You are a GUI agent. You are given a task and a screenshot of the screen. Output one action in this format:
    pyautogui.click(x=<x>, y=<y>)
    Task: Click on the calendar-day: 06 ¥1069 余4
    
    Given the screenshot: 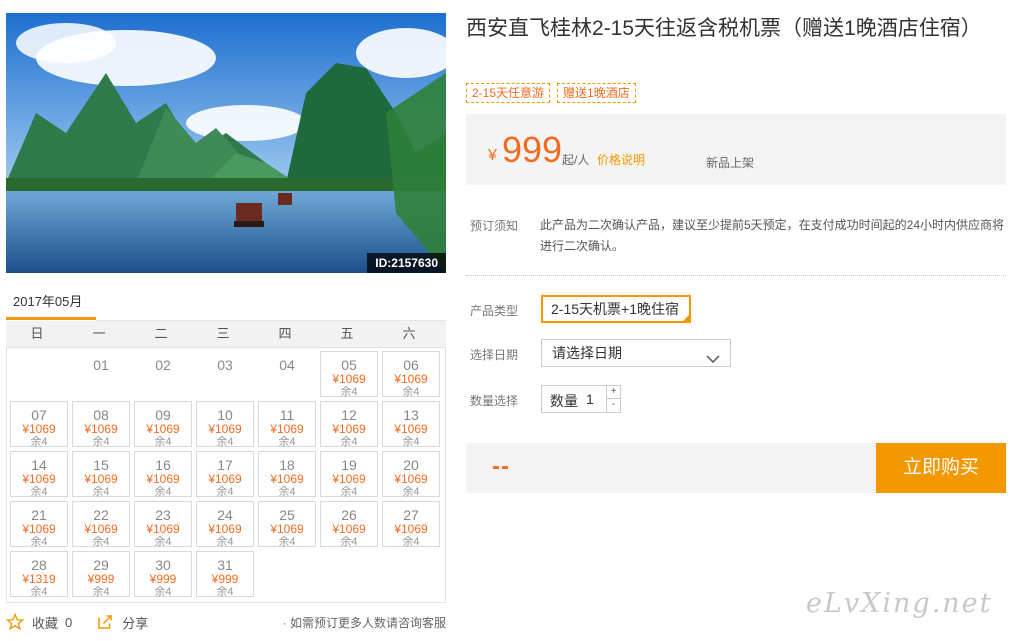 What is the action you would take?
    pyautogui.click(x=411, y=374)
    